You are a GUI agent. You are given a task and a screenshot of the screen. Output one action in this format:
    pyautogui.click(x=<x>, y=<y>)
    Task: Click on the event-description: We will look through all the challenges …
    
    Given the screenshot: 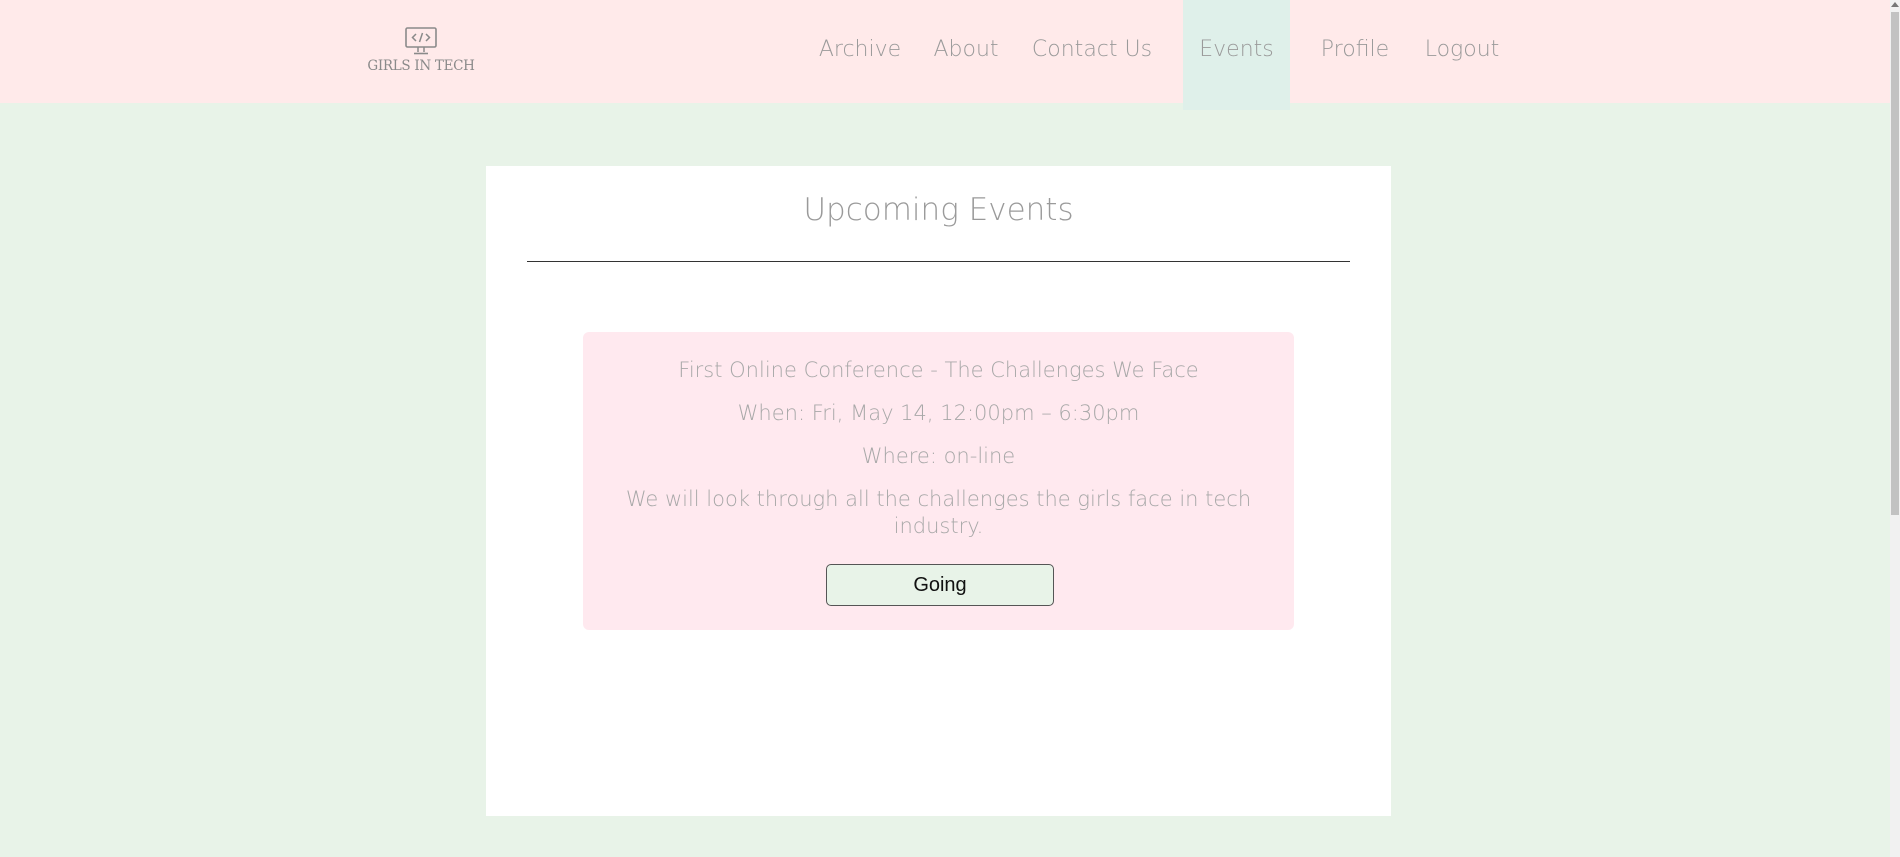 What is the action you would take?
    pyautogui.click(x=938, y=512)
    